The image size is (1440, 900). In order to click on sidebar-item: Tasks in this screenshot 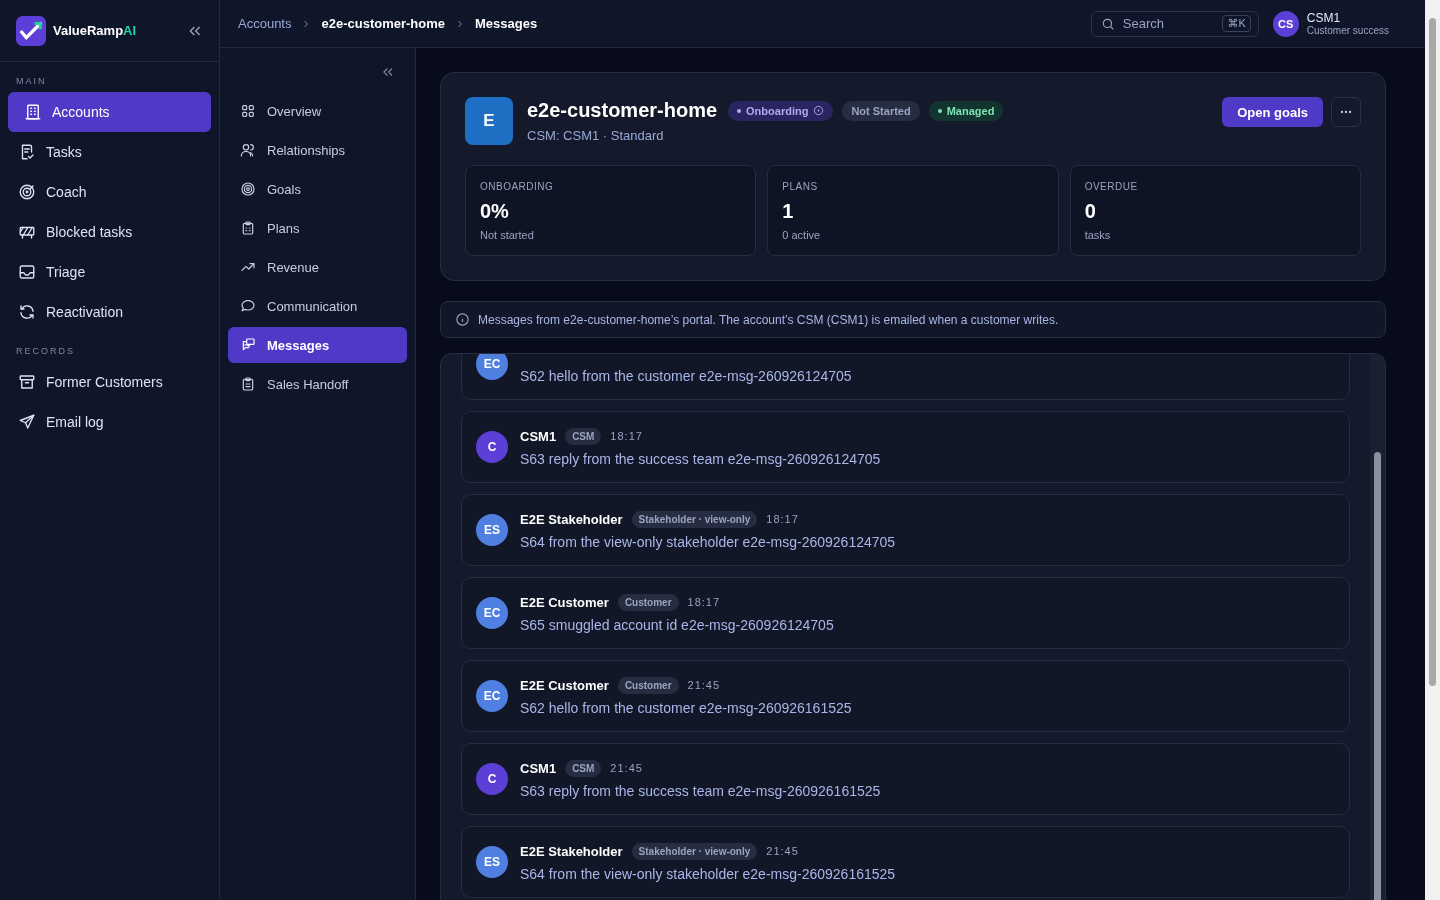, I will do `click(109, 152)`.